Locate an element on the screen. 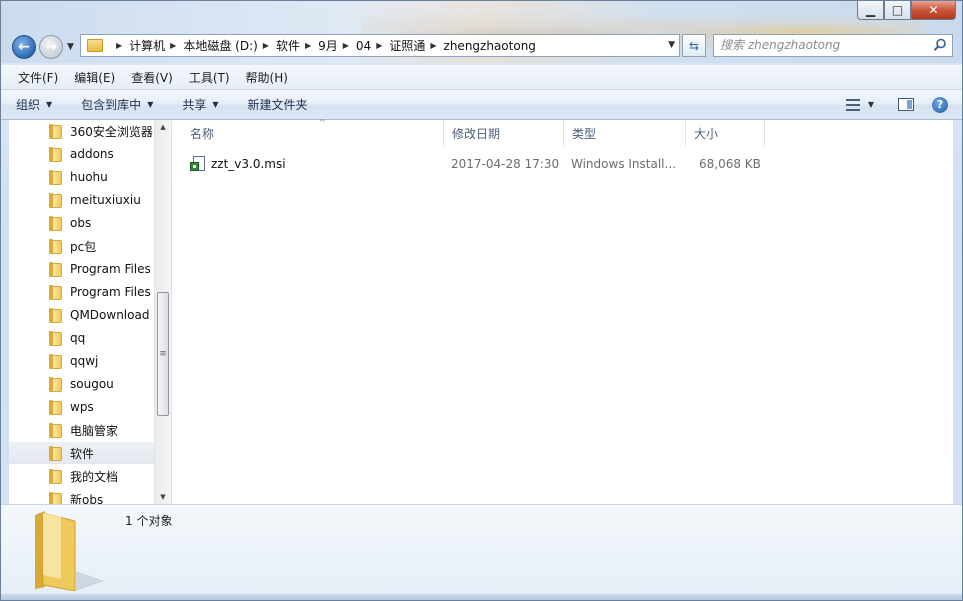  search-box is located at coordinates (833, 45).